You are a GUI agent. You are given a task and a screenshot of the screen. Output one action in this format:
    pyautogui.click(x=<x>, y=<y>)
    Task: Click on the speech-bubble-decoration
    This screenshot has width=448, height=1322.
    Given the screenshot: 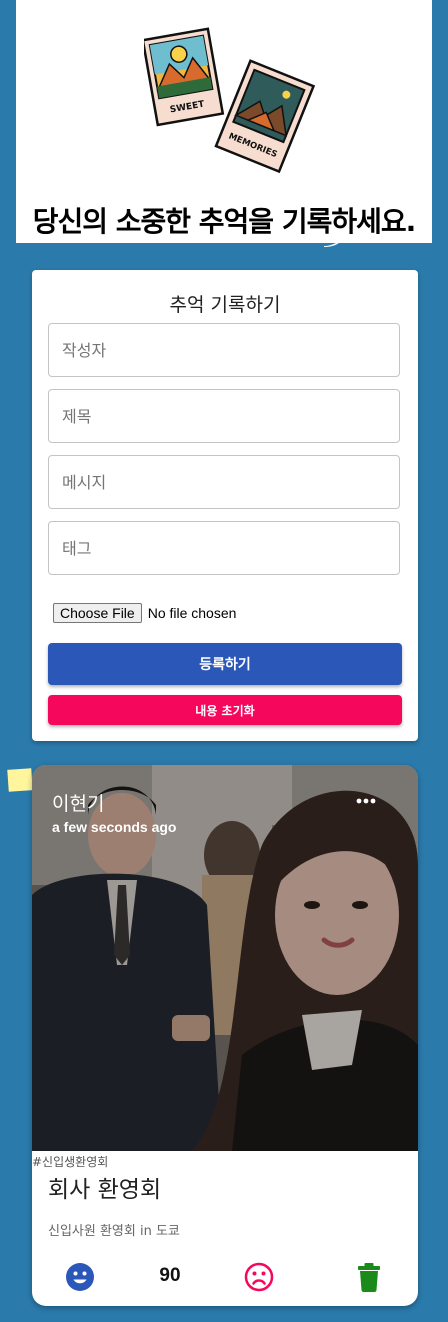 What is the action you would take?
    pyautogui.click(x=334, y=241)
    